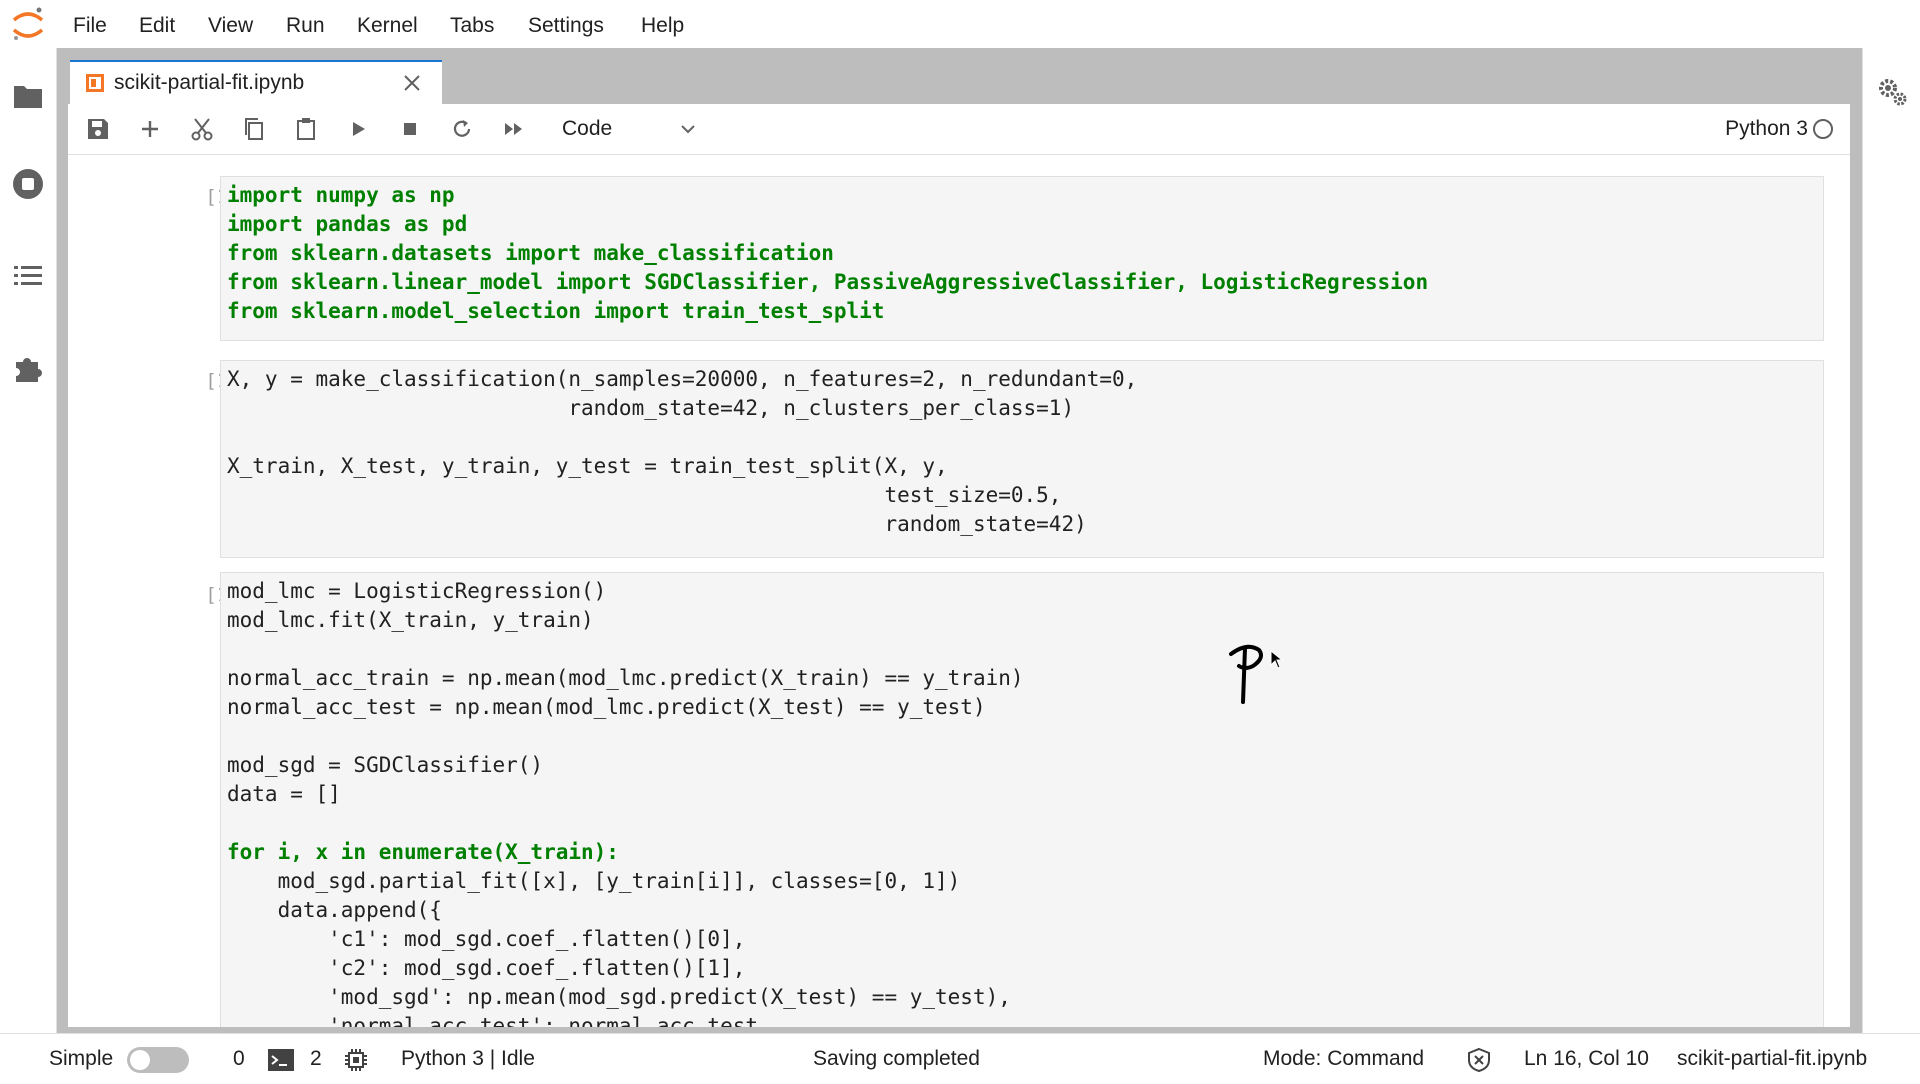  I want to click on menu-view: View, so click(230, 24).